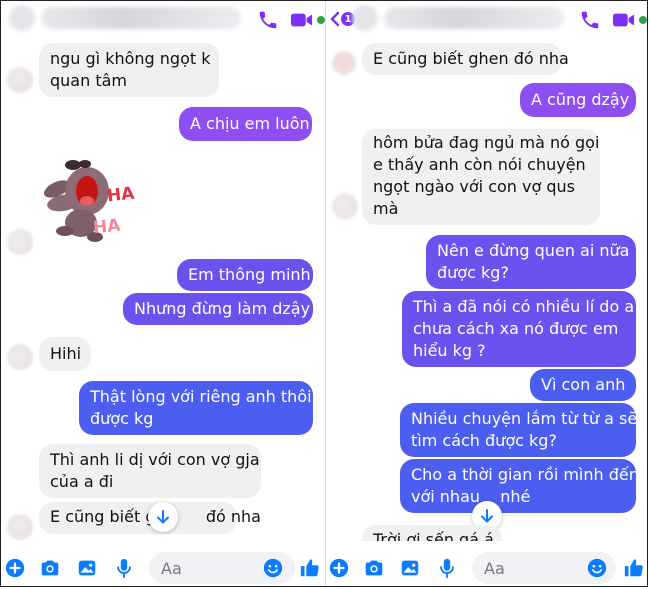  I want to click on scroll-to-bottom-button, so click(163, 517).